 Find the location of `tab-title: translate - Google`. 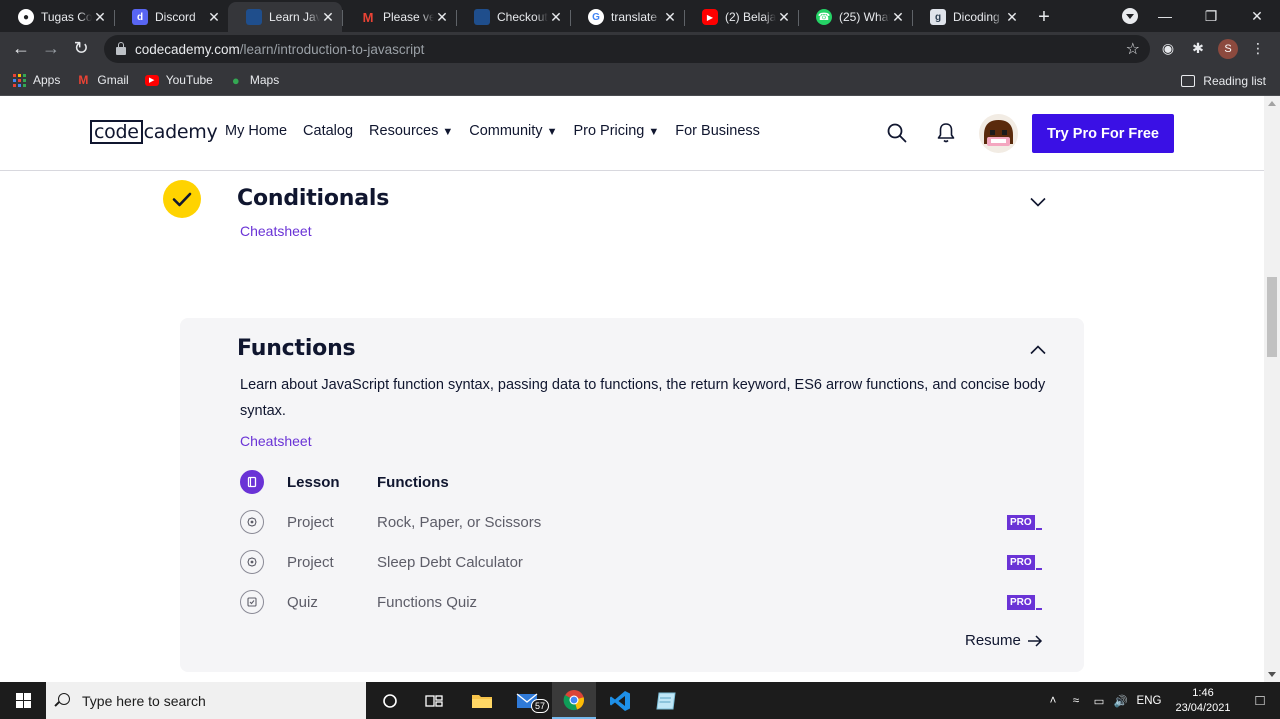

tab-title: translate - Google is located at coordinates (636, 17).